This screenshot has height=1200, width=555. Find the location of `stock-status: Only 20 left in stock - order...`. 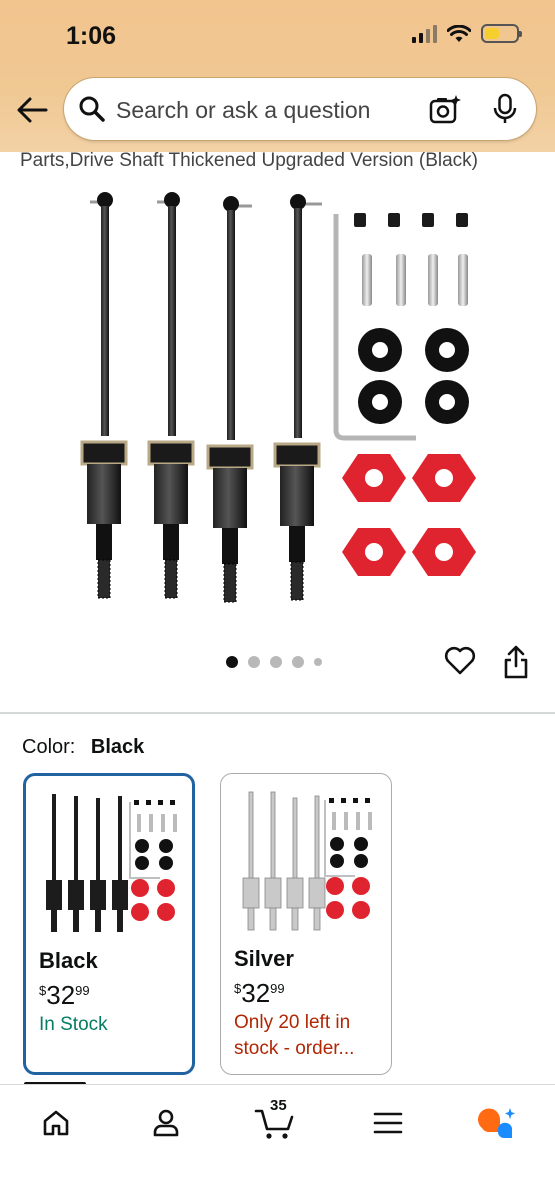

stock-status: Only 20 left in stock - order... is located at coordinates (294, 1035).